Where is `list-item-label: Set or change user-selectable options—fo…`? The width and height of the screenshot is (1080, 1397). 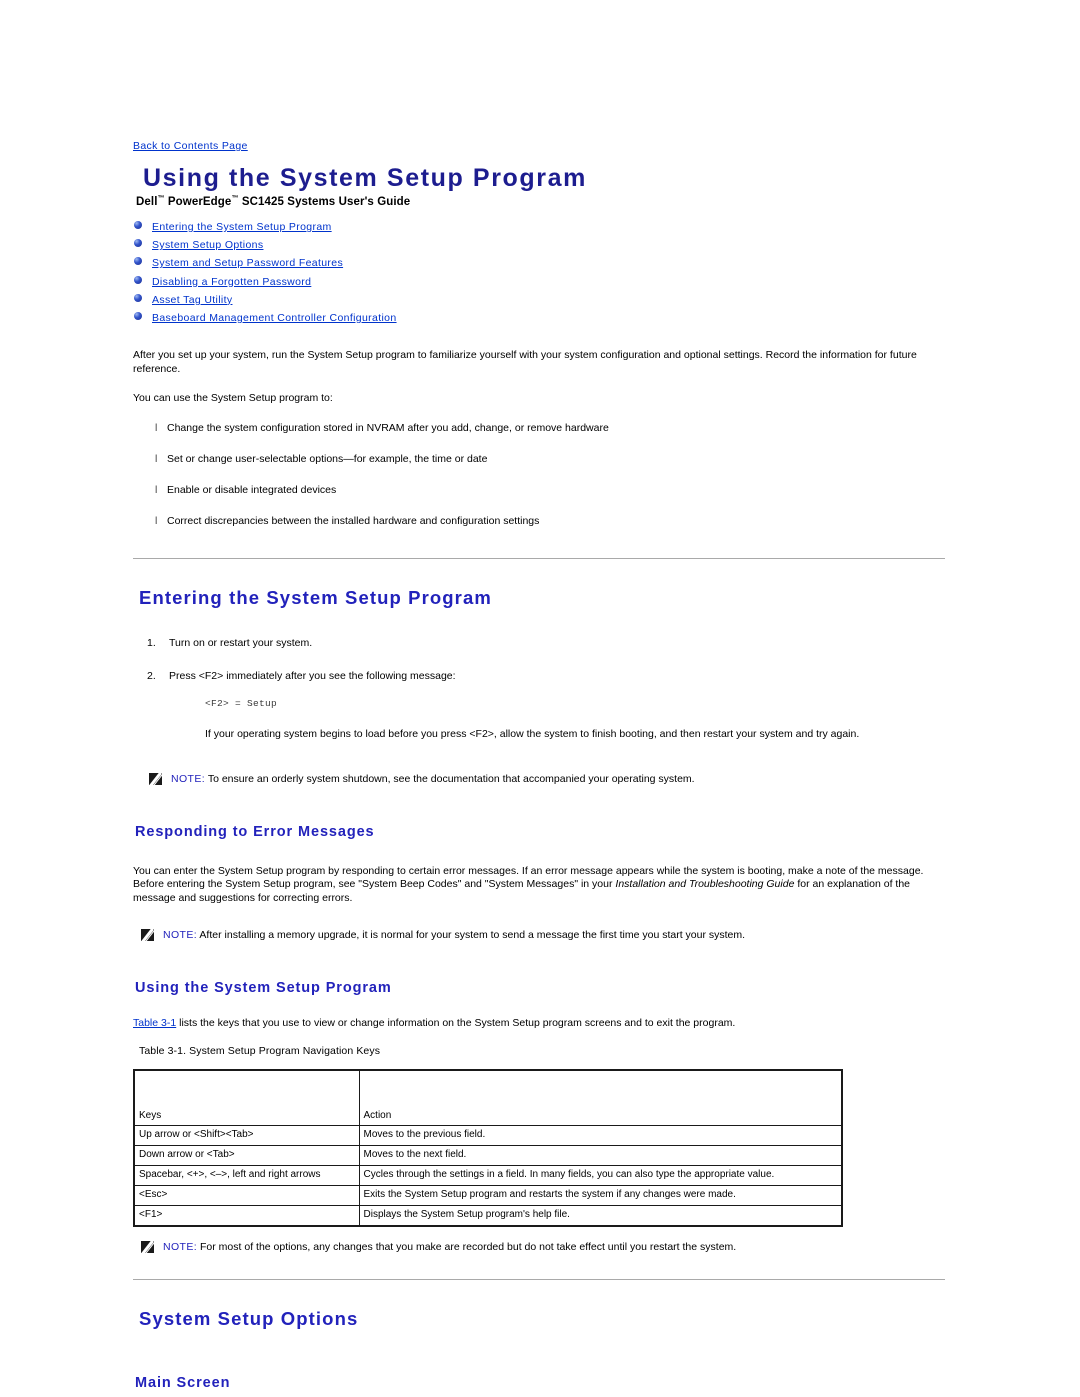
list-item-label: Set or change user-selectable options—fo… is located at coordinates (327, 458).